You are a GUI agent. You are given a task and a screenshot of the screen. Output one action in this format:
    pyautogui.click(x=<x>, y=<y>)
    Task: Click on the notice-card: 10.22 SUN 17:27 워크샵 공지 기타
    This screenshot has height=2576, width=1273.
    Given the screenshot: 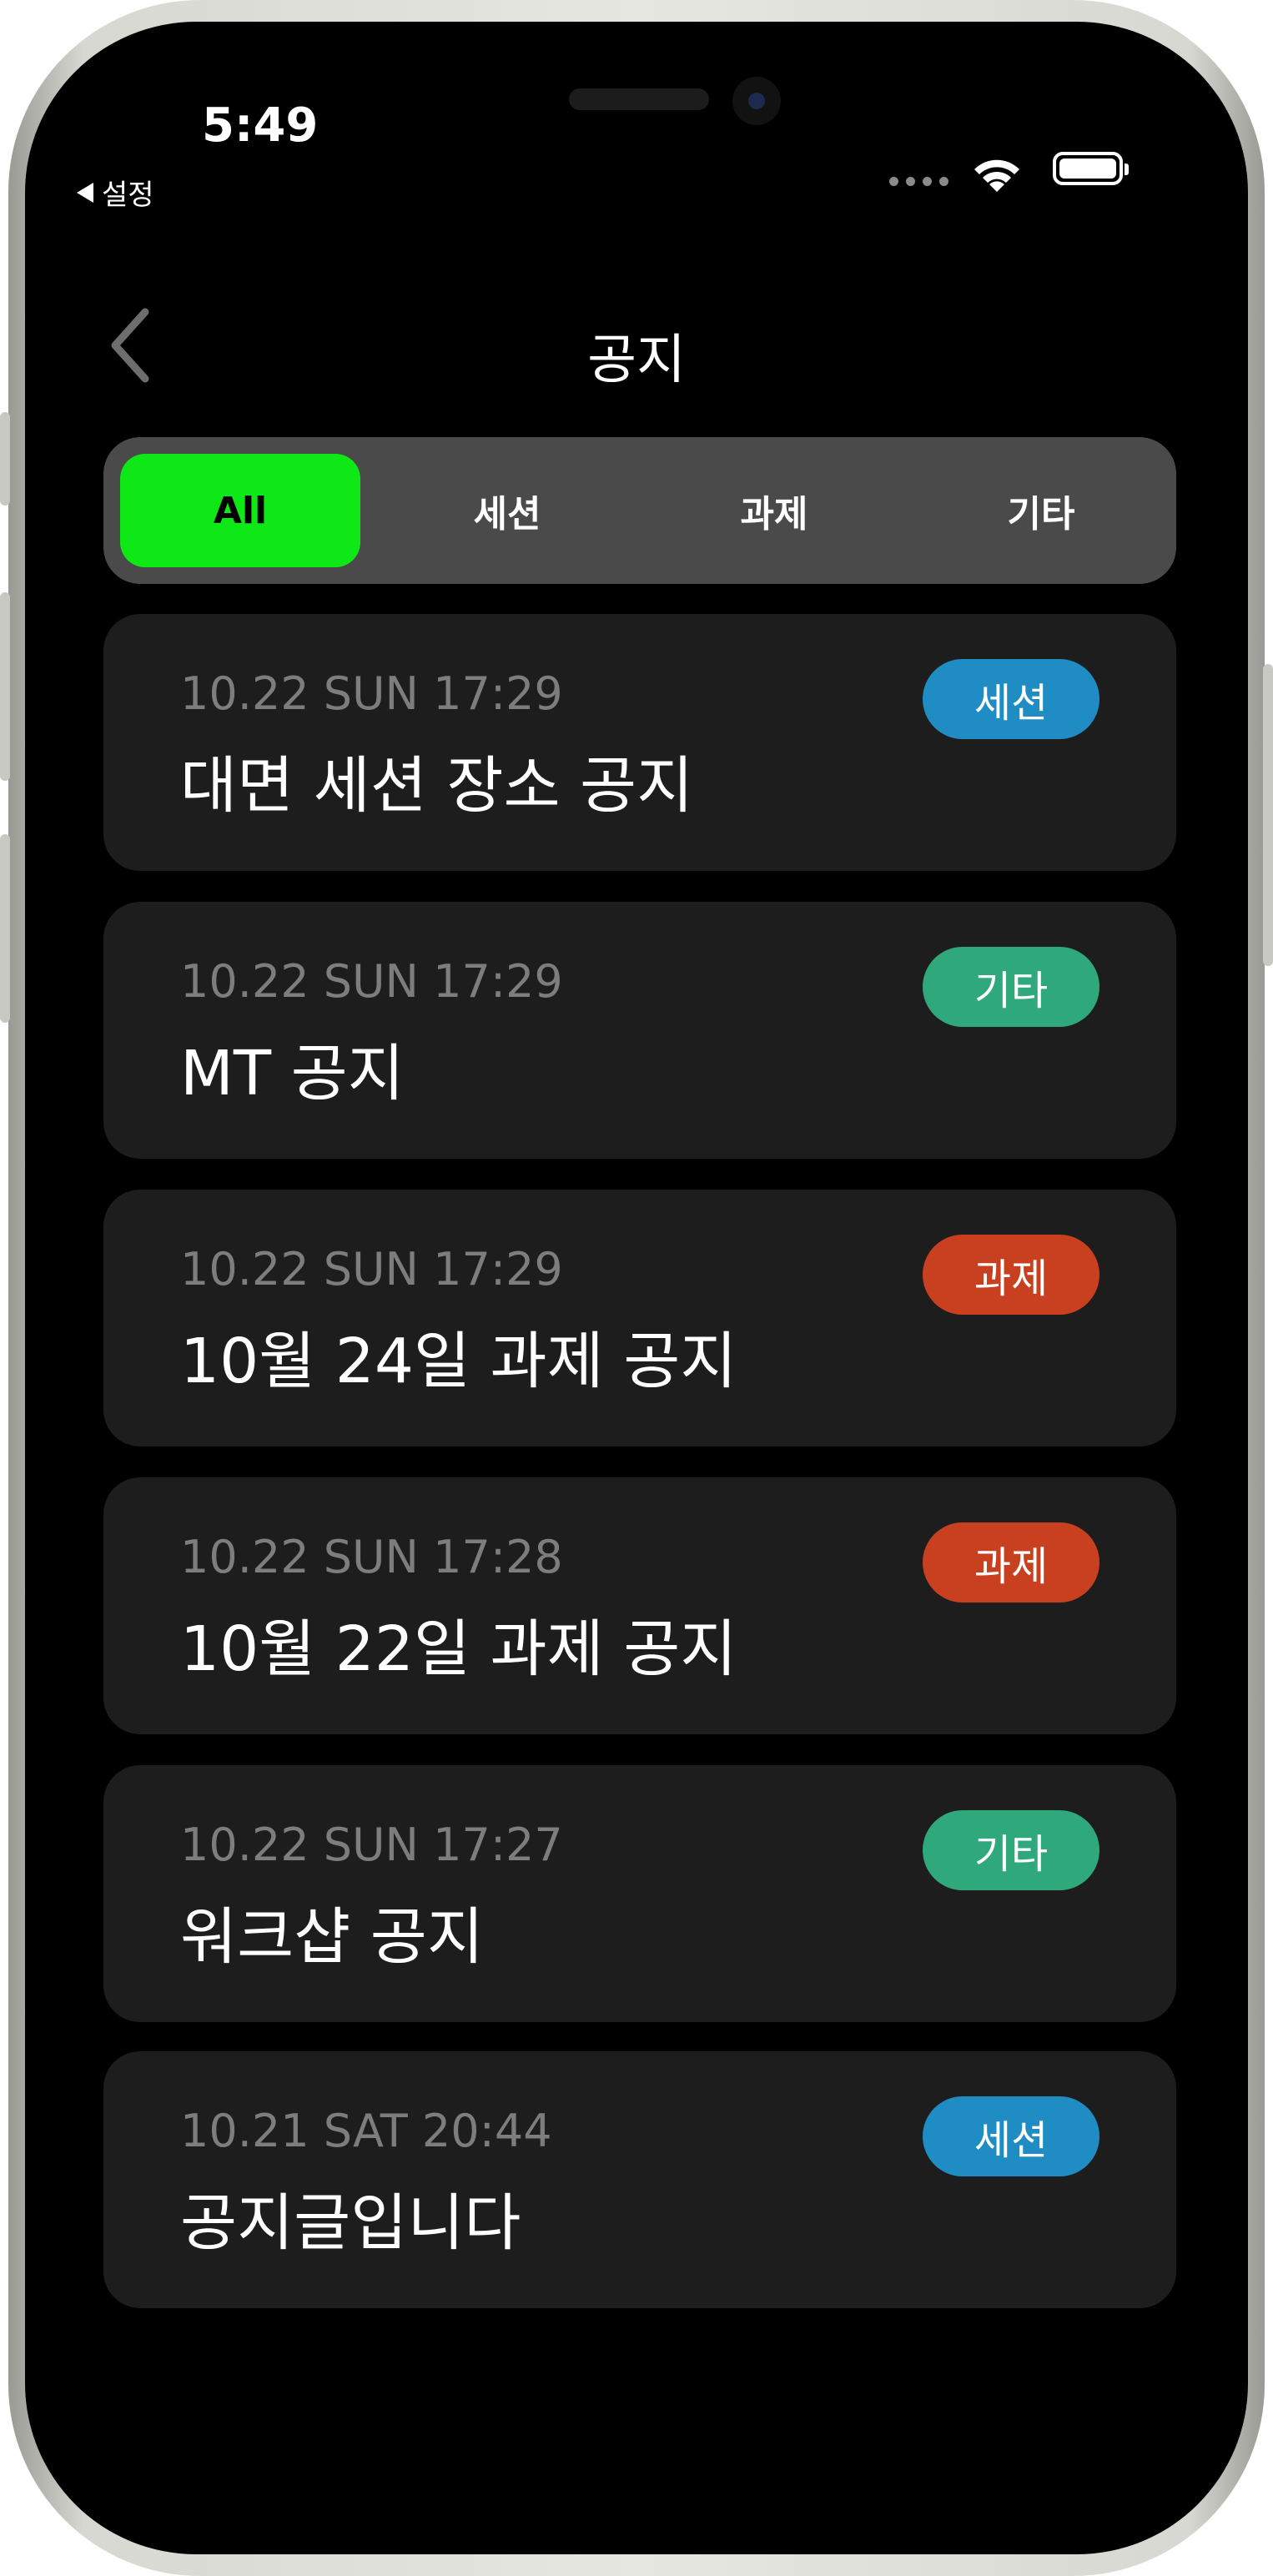 What is the action you would take?
    pyautogui.click(x=639, y=1893)
    